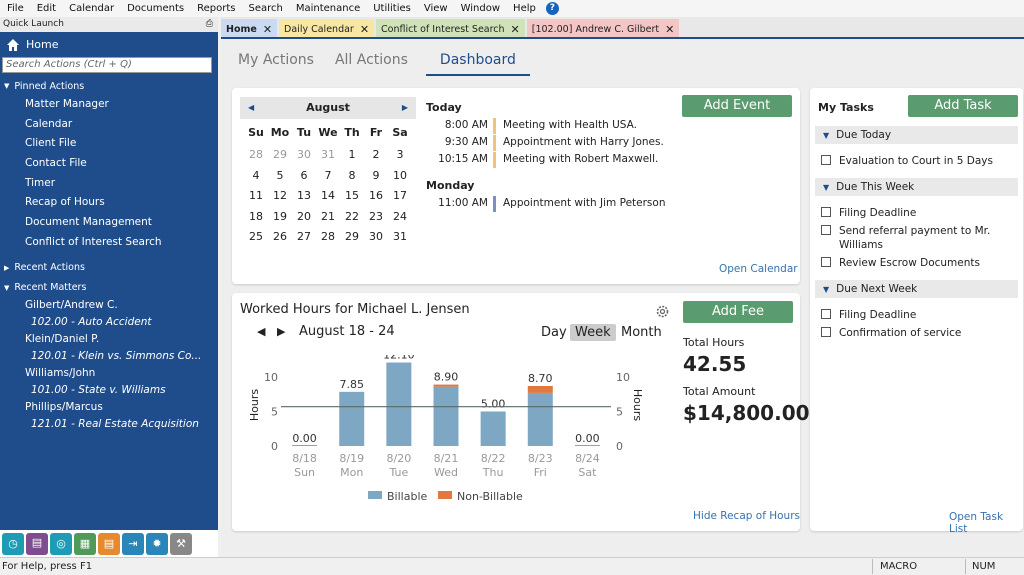 Image resolution: width=1024 pixels, height=575 pixels. Describe the element at coordinates (209, 24) in the screenshot. I see `pin-icon: ⎙` at that location.